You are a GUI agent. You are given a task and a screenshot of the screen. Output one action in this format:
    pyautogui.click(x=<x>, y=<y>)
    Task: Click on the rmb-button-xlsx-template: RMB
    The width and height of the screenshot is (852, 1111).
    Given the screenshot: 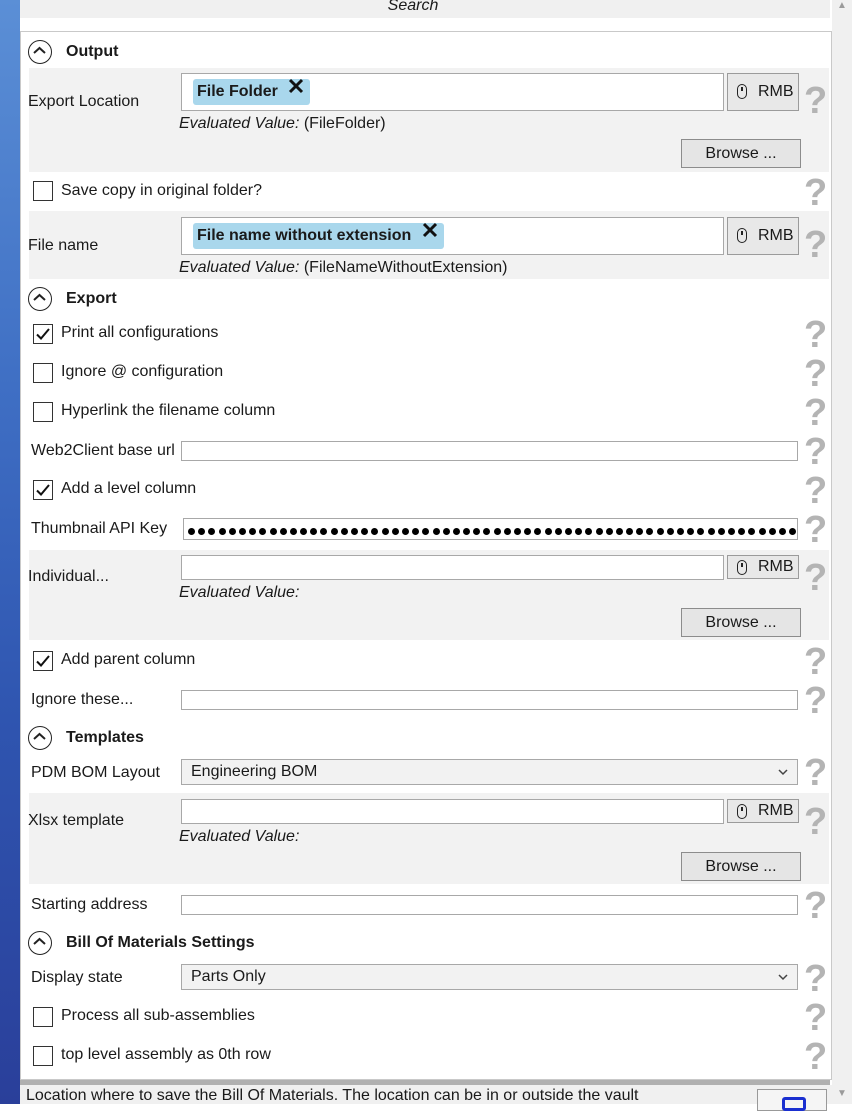 What is the action you would take?
    pyautogui.click(x=763, y=811)
    